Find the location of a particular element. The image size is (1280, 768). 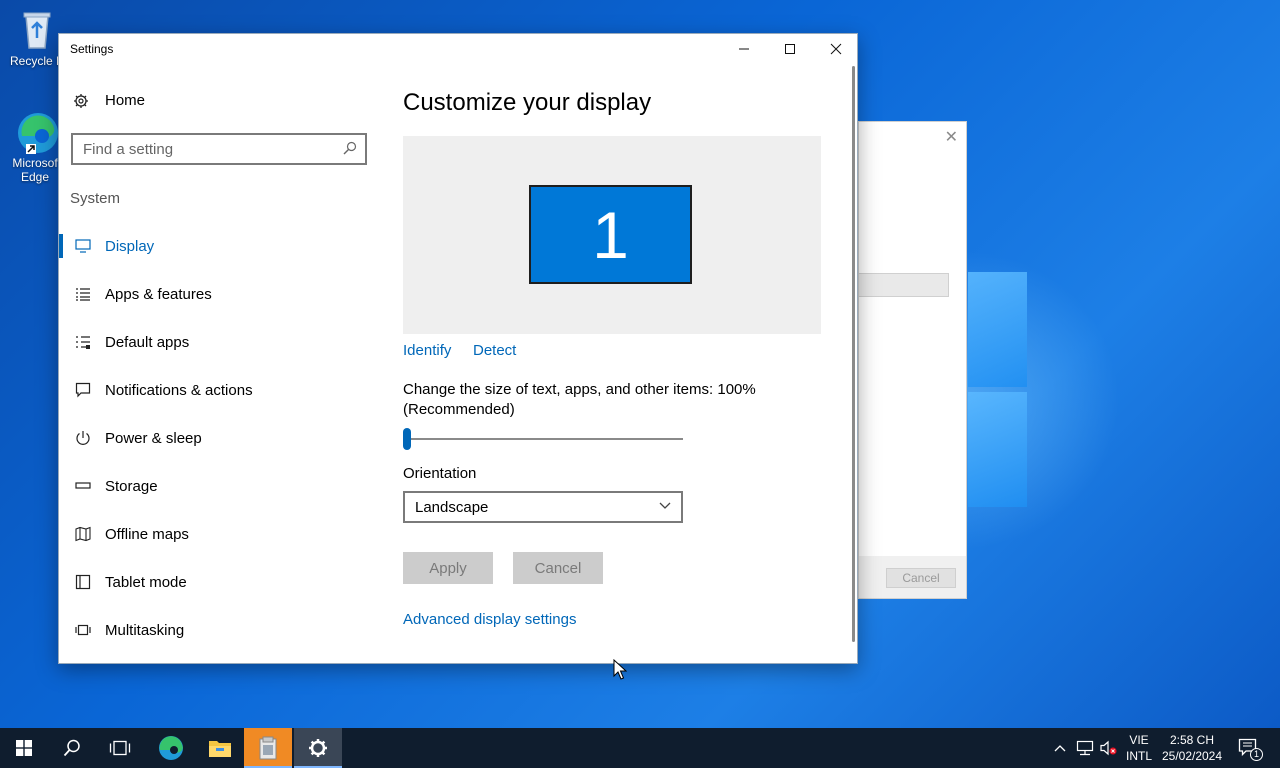

installer-icon is located at coordinates (268, 748).